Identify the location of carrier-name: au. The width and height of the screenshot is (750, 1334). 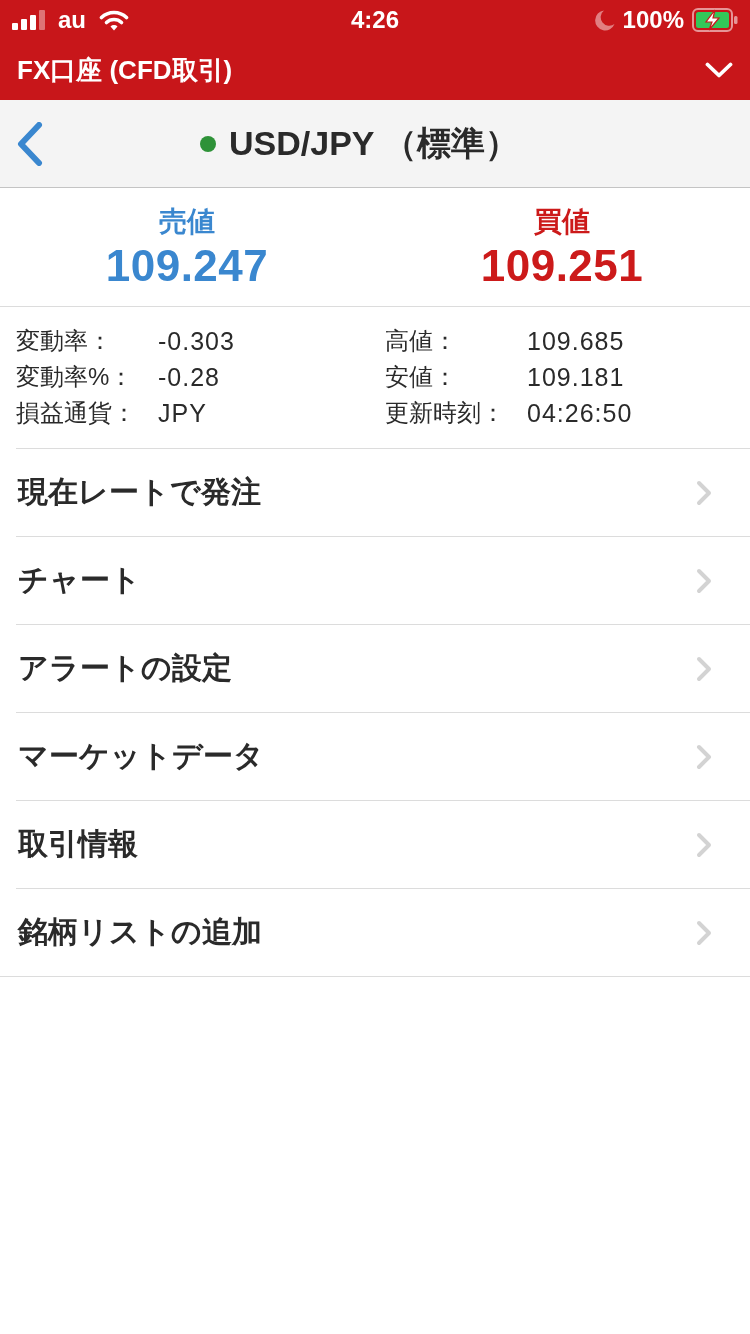
(72, 20).